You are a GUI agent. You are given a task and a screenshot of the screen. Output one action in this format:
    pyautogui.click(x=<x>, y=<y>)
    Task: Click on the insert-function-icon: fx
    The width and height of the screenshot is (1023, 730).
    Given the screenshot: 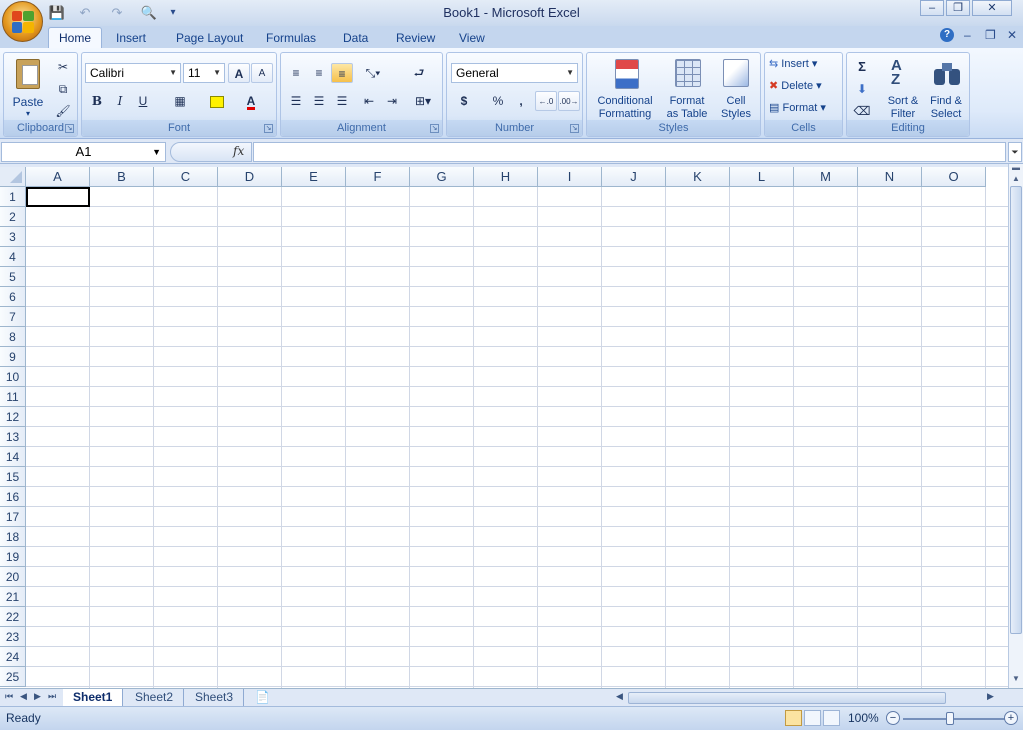 What is the action you would take?
    pyautogui.click(x=238, y=151)
    